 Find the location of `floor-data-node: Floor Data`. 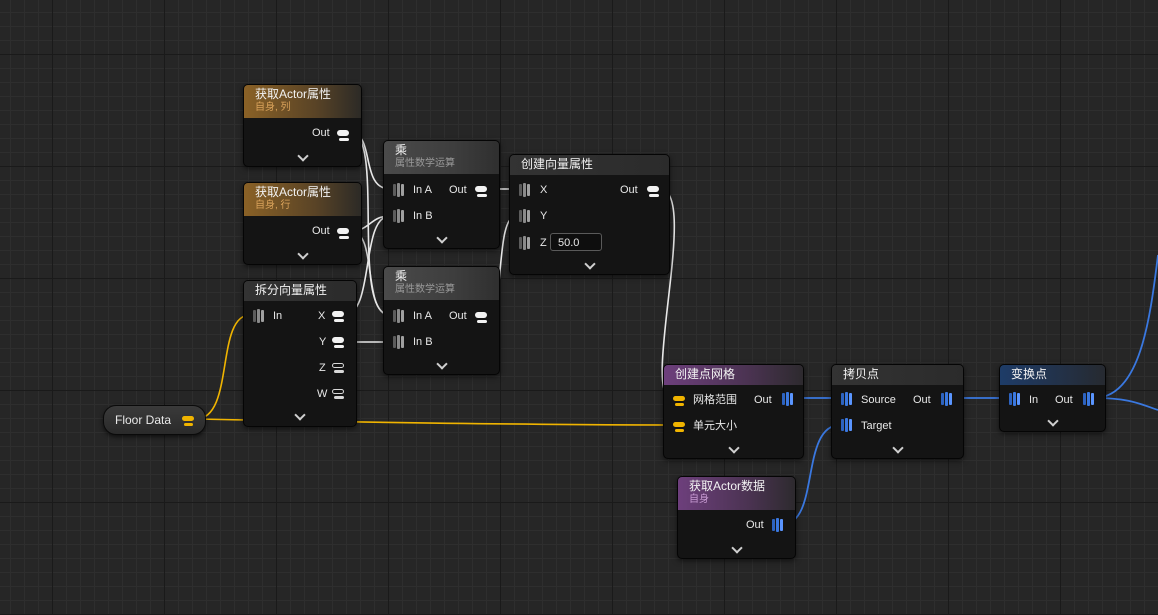

floor-data-node: Floor Data is located at coordinates (154, 420).